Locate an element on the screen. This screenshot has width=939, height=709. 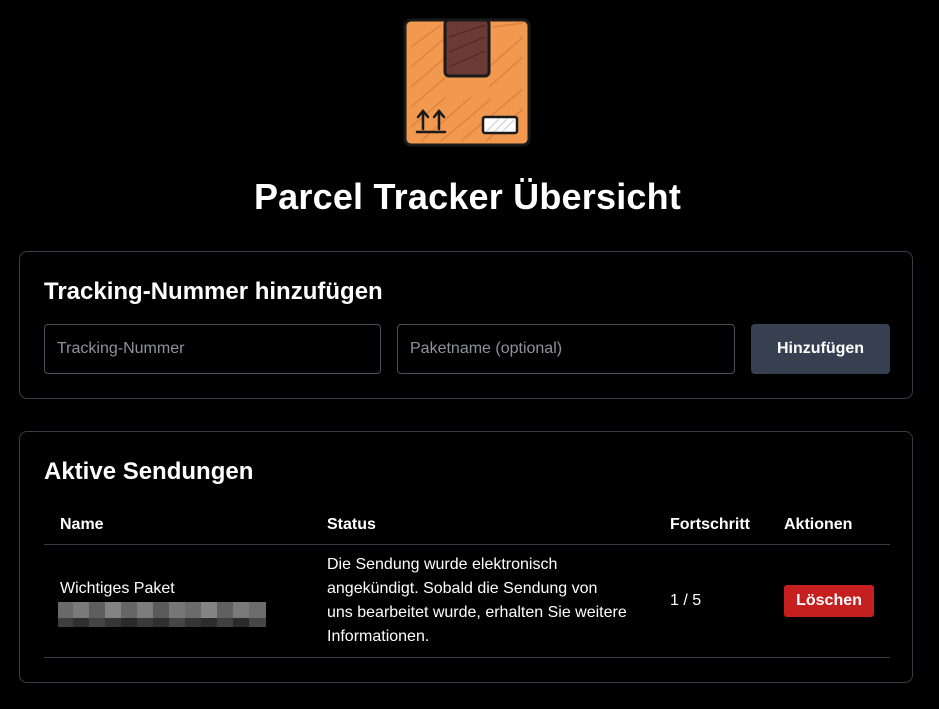
page-title: Parcel Tracker Übersicht is located at coordinates (467, 196).